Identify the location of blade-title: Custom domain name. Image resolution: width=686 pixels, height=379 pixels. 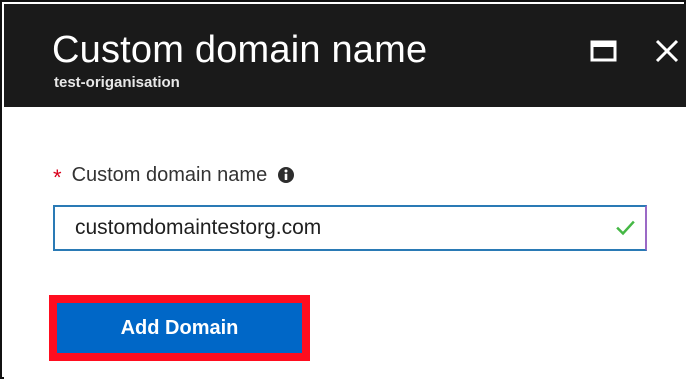
(240, 50).